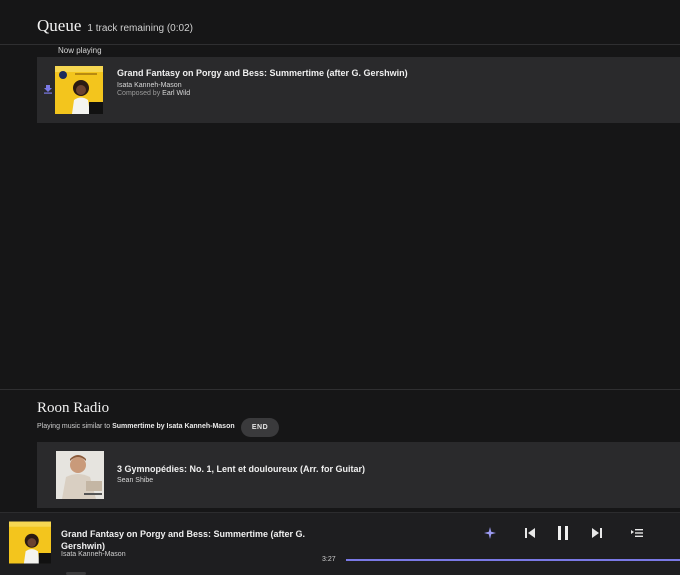 The image size is (680, 575). I want to click on queue-header: Queue 1 track remaining (0:02), so click(115, 27).